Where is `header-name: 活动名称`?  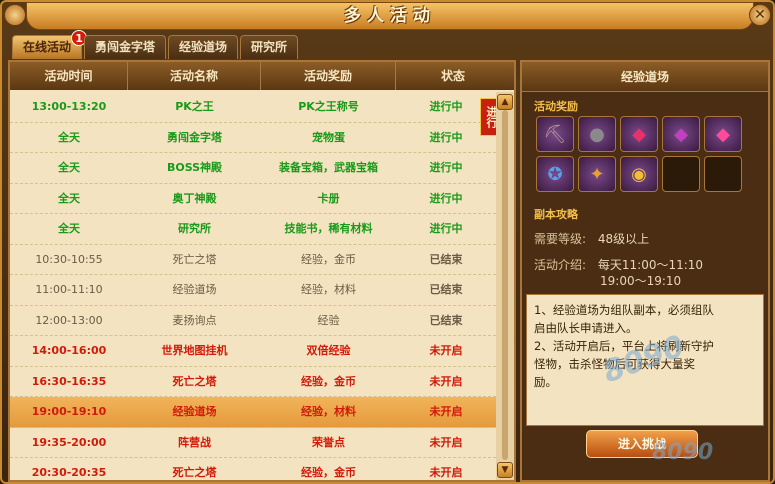 header-name: 活动名称 is located at coordinates (194, 76).